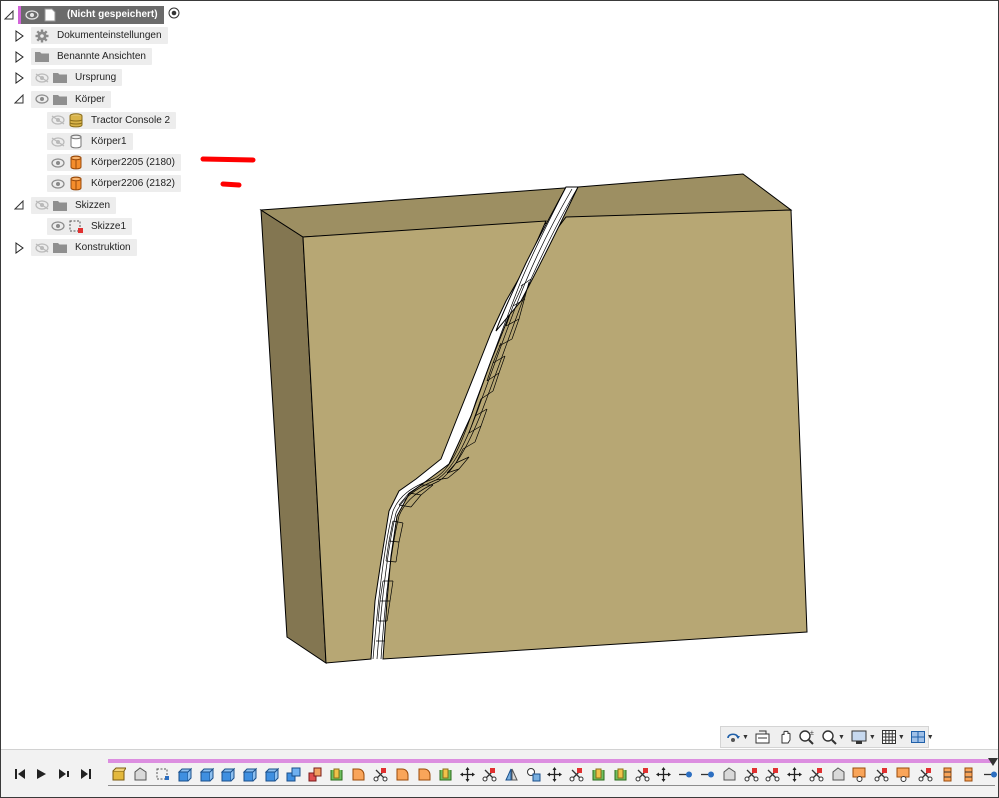 This screenshot has height=798, width=999. Describe the element at coordinates (119, 774) in the screenshot. I see `timeline-component-icon` at that location.